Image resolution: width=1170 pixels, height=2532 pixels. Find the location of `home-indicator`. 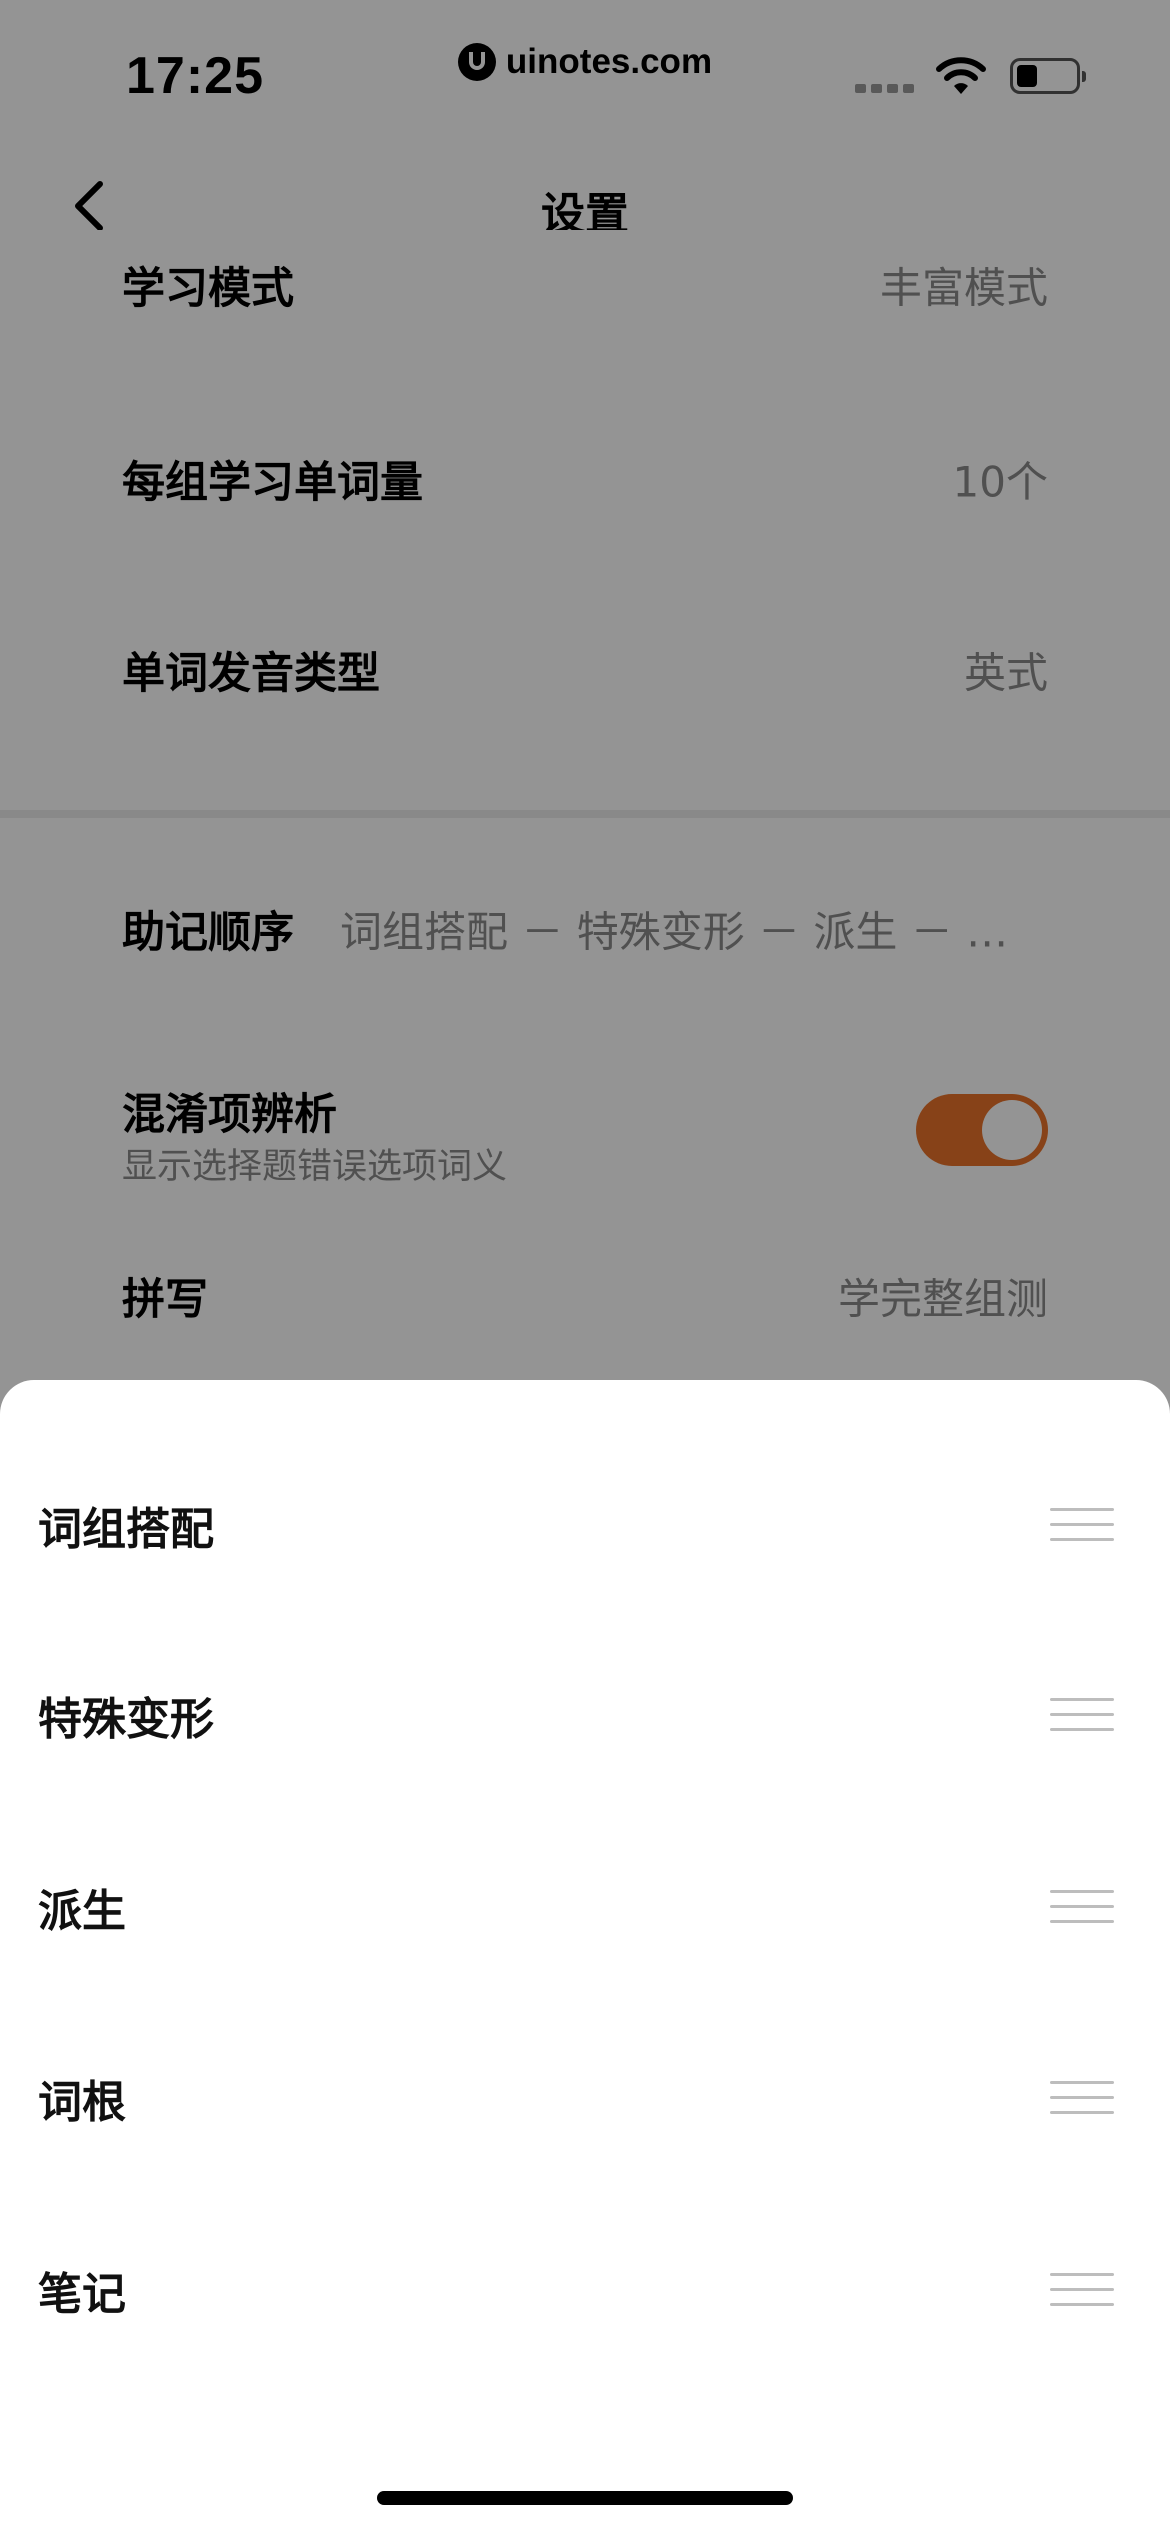

home-indicator is located at coordinates (585, 2498).